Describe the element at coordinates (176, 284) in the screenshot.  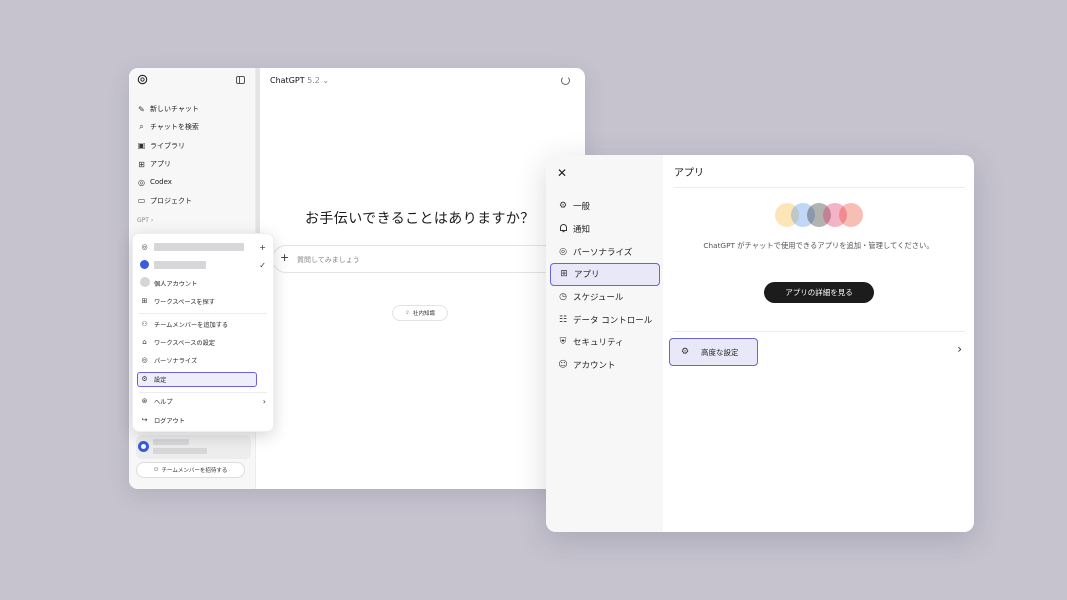
I see `personal-account-label: 個人アカウント` at that location.